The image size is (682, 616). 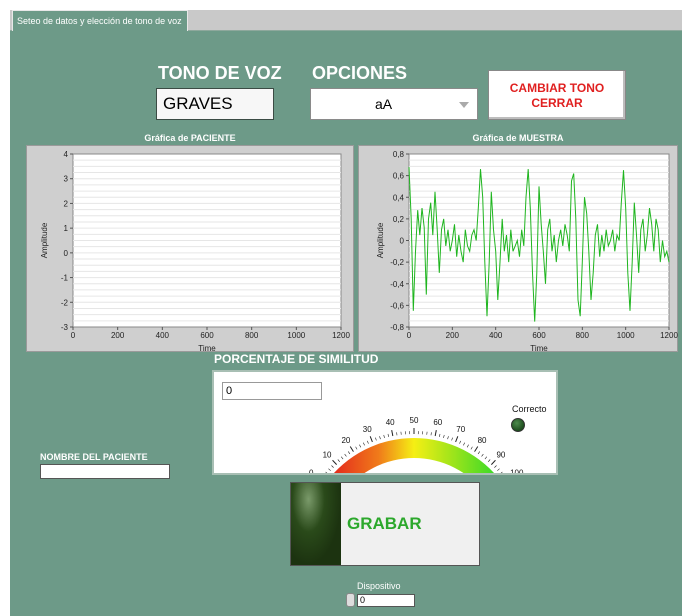 I want to click on device-label: Dispositivo, so click(x=379, y=586).